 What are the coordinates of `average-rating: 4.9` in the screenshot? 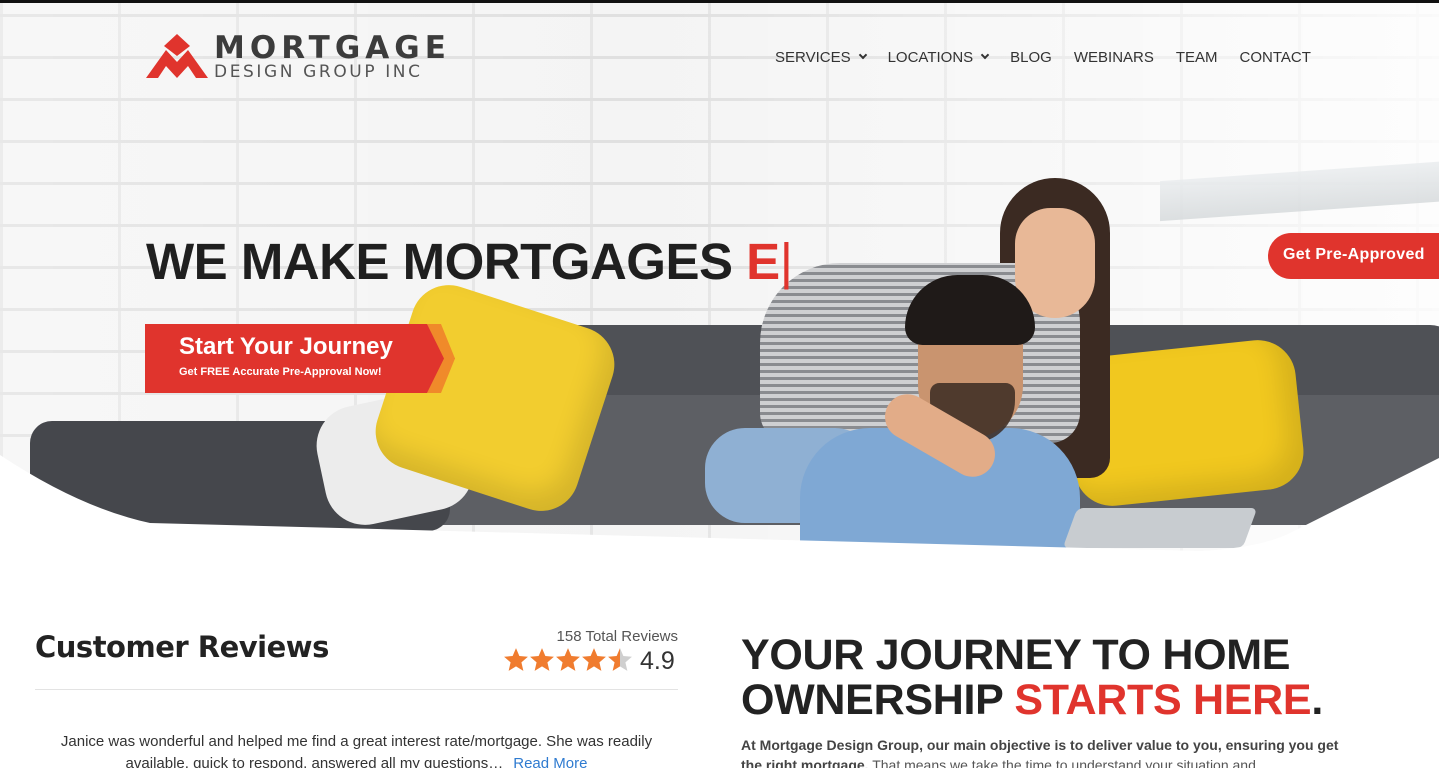 It's located at (657, 661).